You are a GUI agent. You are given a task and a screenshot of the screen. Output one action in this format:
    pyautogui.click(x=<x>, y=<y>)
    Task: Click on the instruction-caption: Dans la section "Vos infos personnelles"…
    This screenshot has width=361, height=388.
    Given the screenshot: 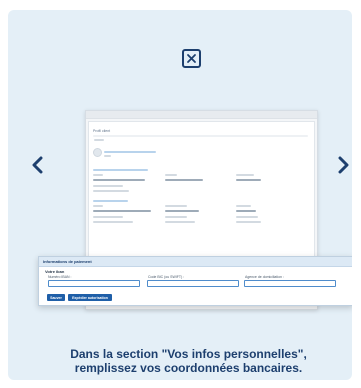 What is the action you would take?
    pyautogui.click(x=186, y=361)
    